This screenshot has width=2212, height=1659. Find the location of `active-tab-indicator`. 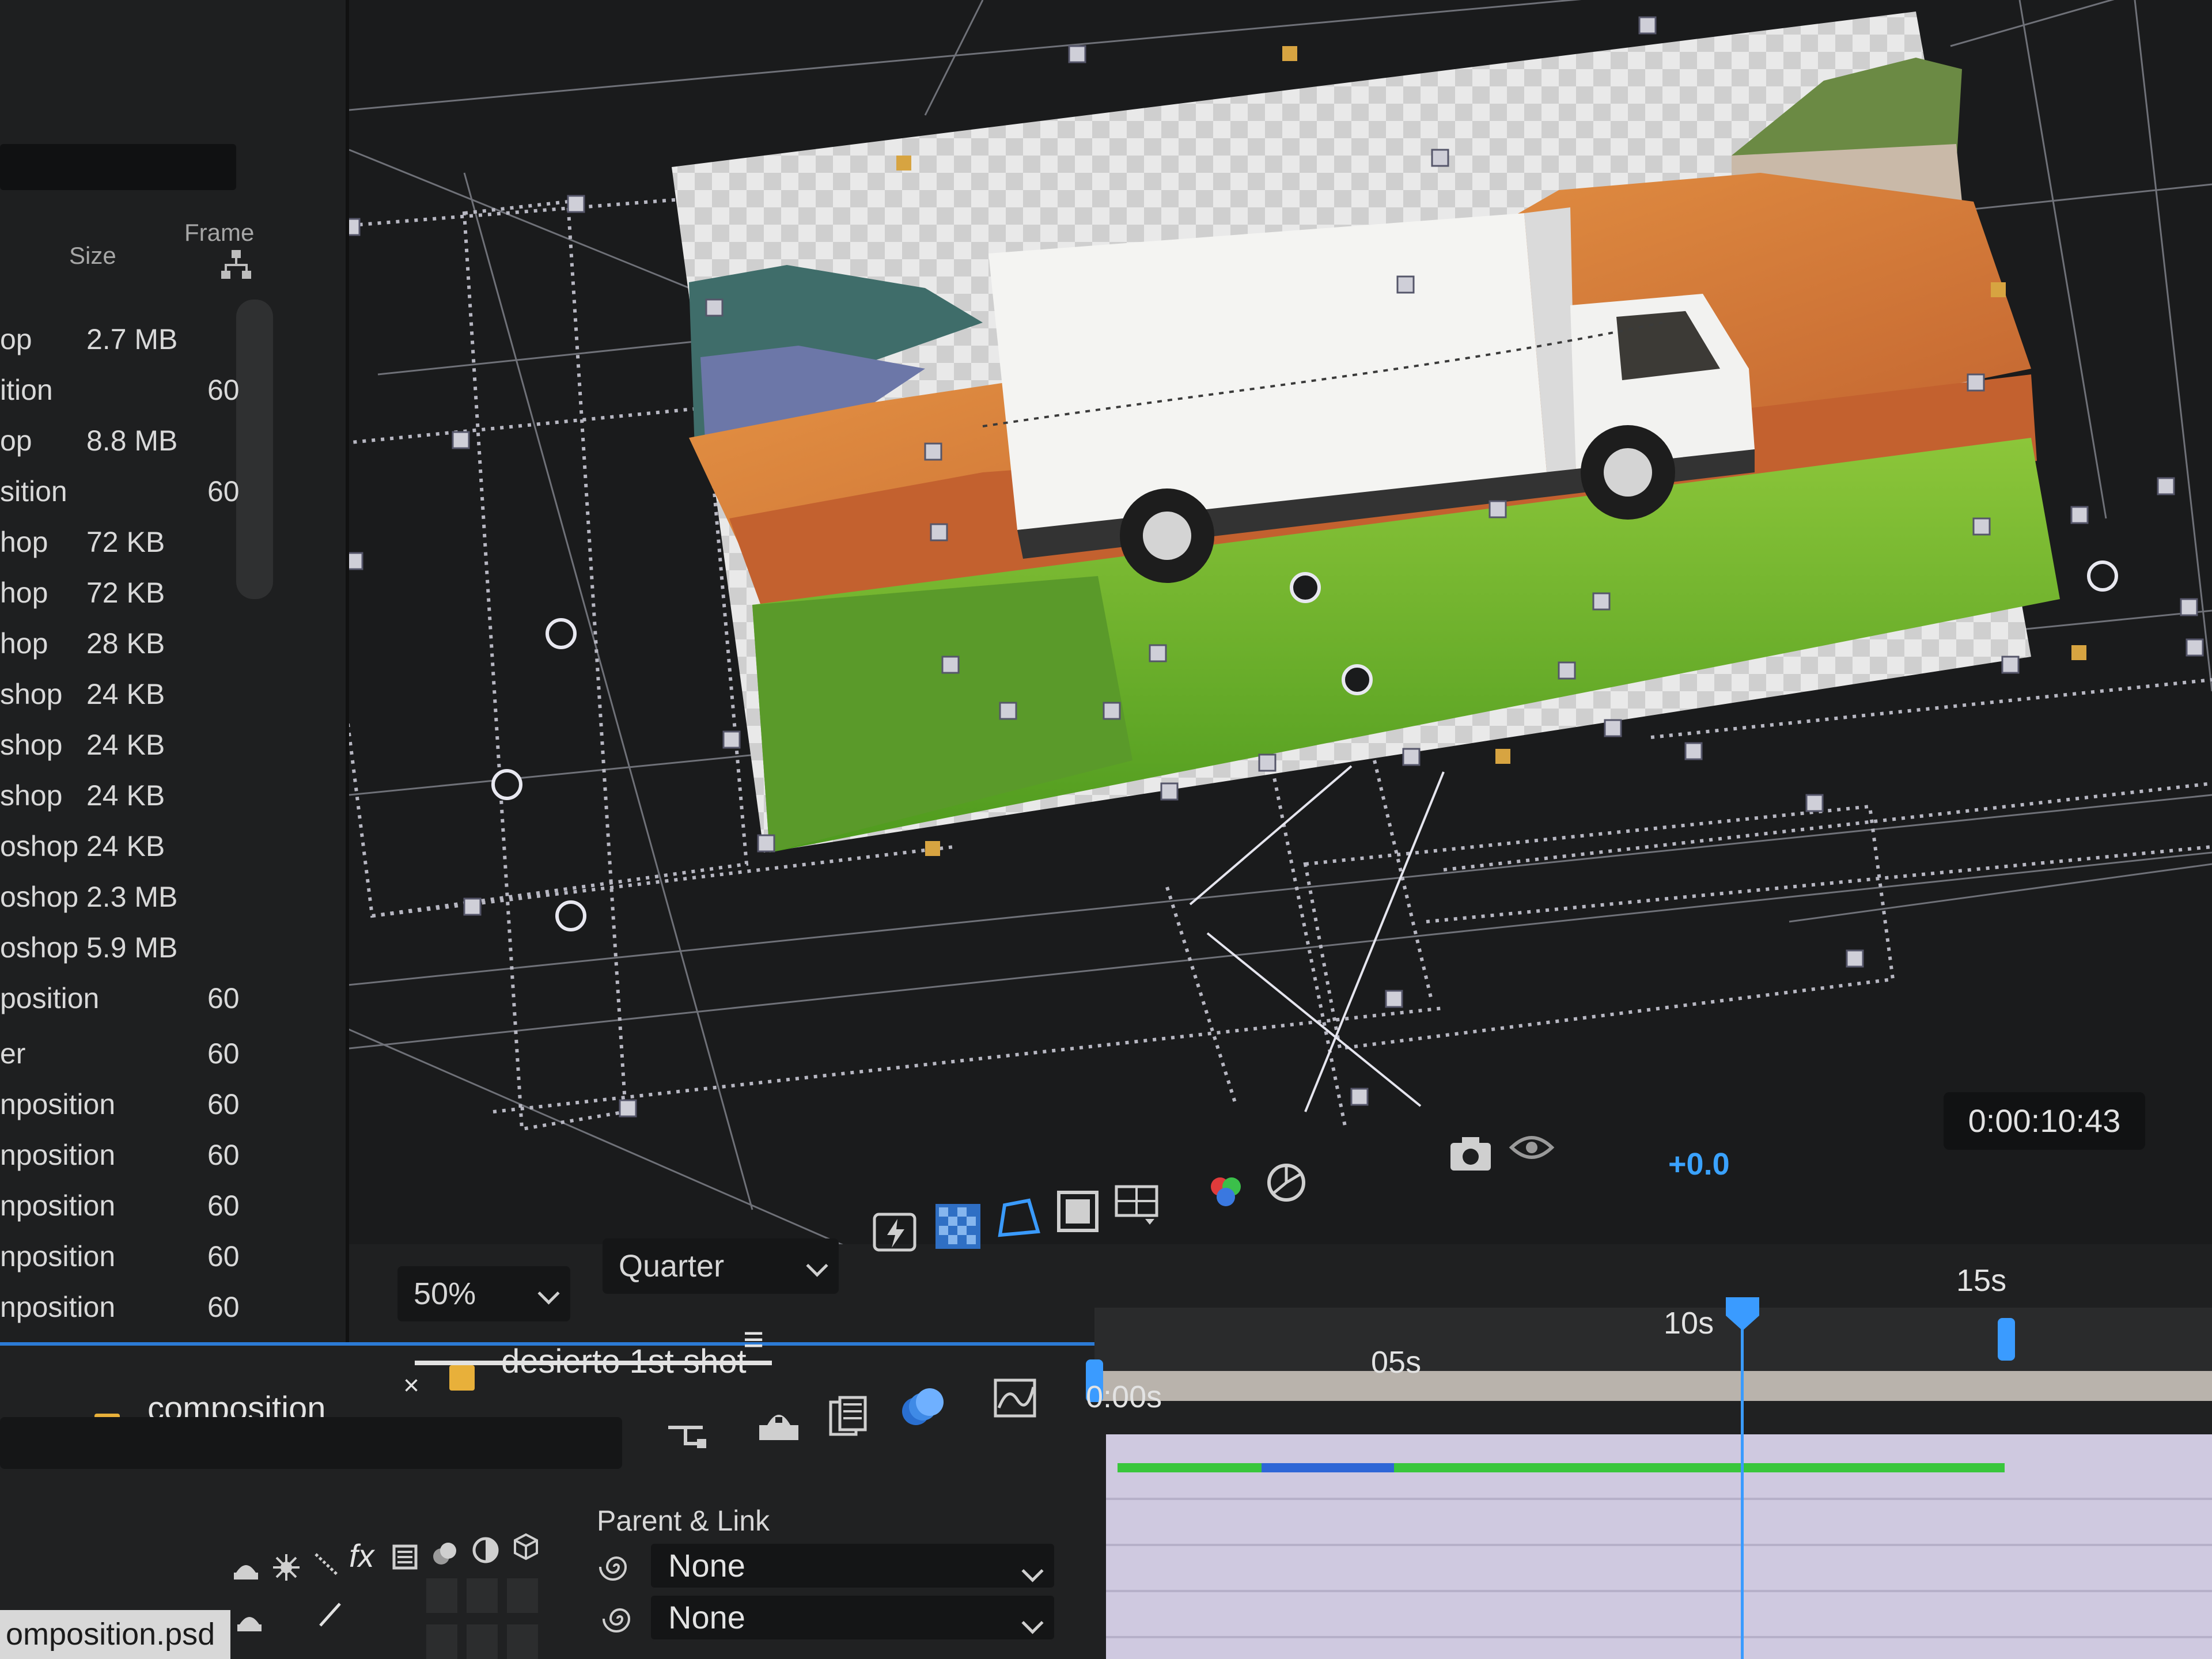

active-tab-indicator is located at coordinates (593, 1363).